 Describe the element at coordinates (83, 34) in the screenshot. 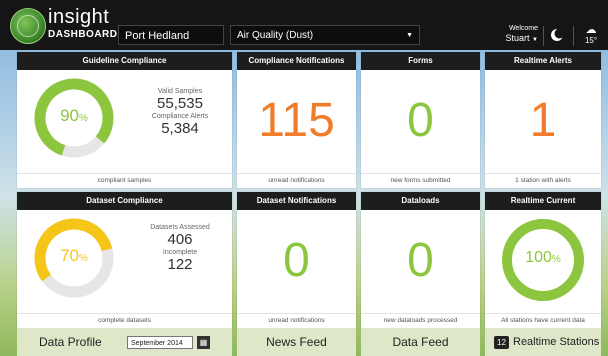

I see `logo-text-dashboard: DASHBOARD` at that location.